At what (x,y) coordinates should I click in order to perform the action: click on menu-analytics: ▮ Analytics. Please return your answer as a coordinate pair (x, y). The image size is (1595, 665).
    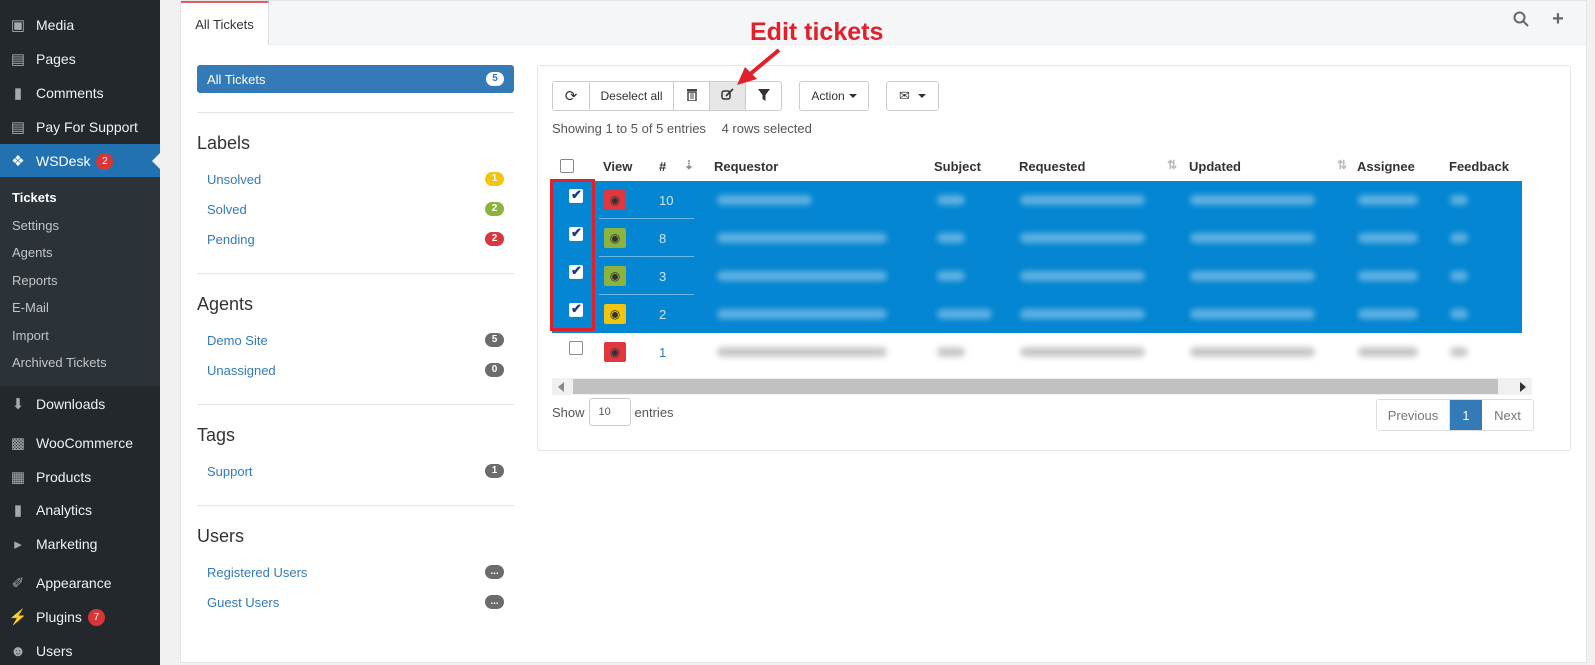
    Looking at the image, I should click on (80, 510).